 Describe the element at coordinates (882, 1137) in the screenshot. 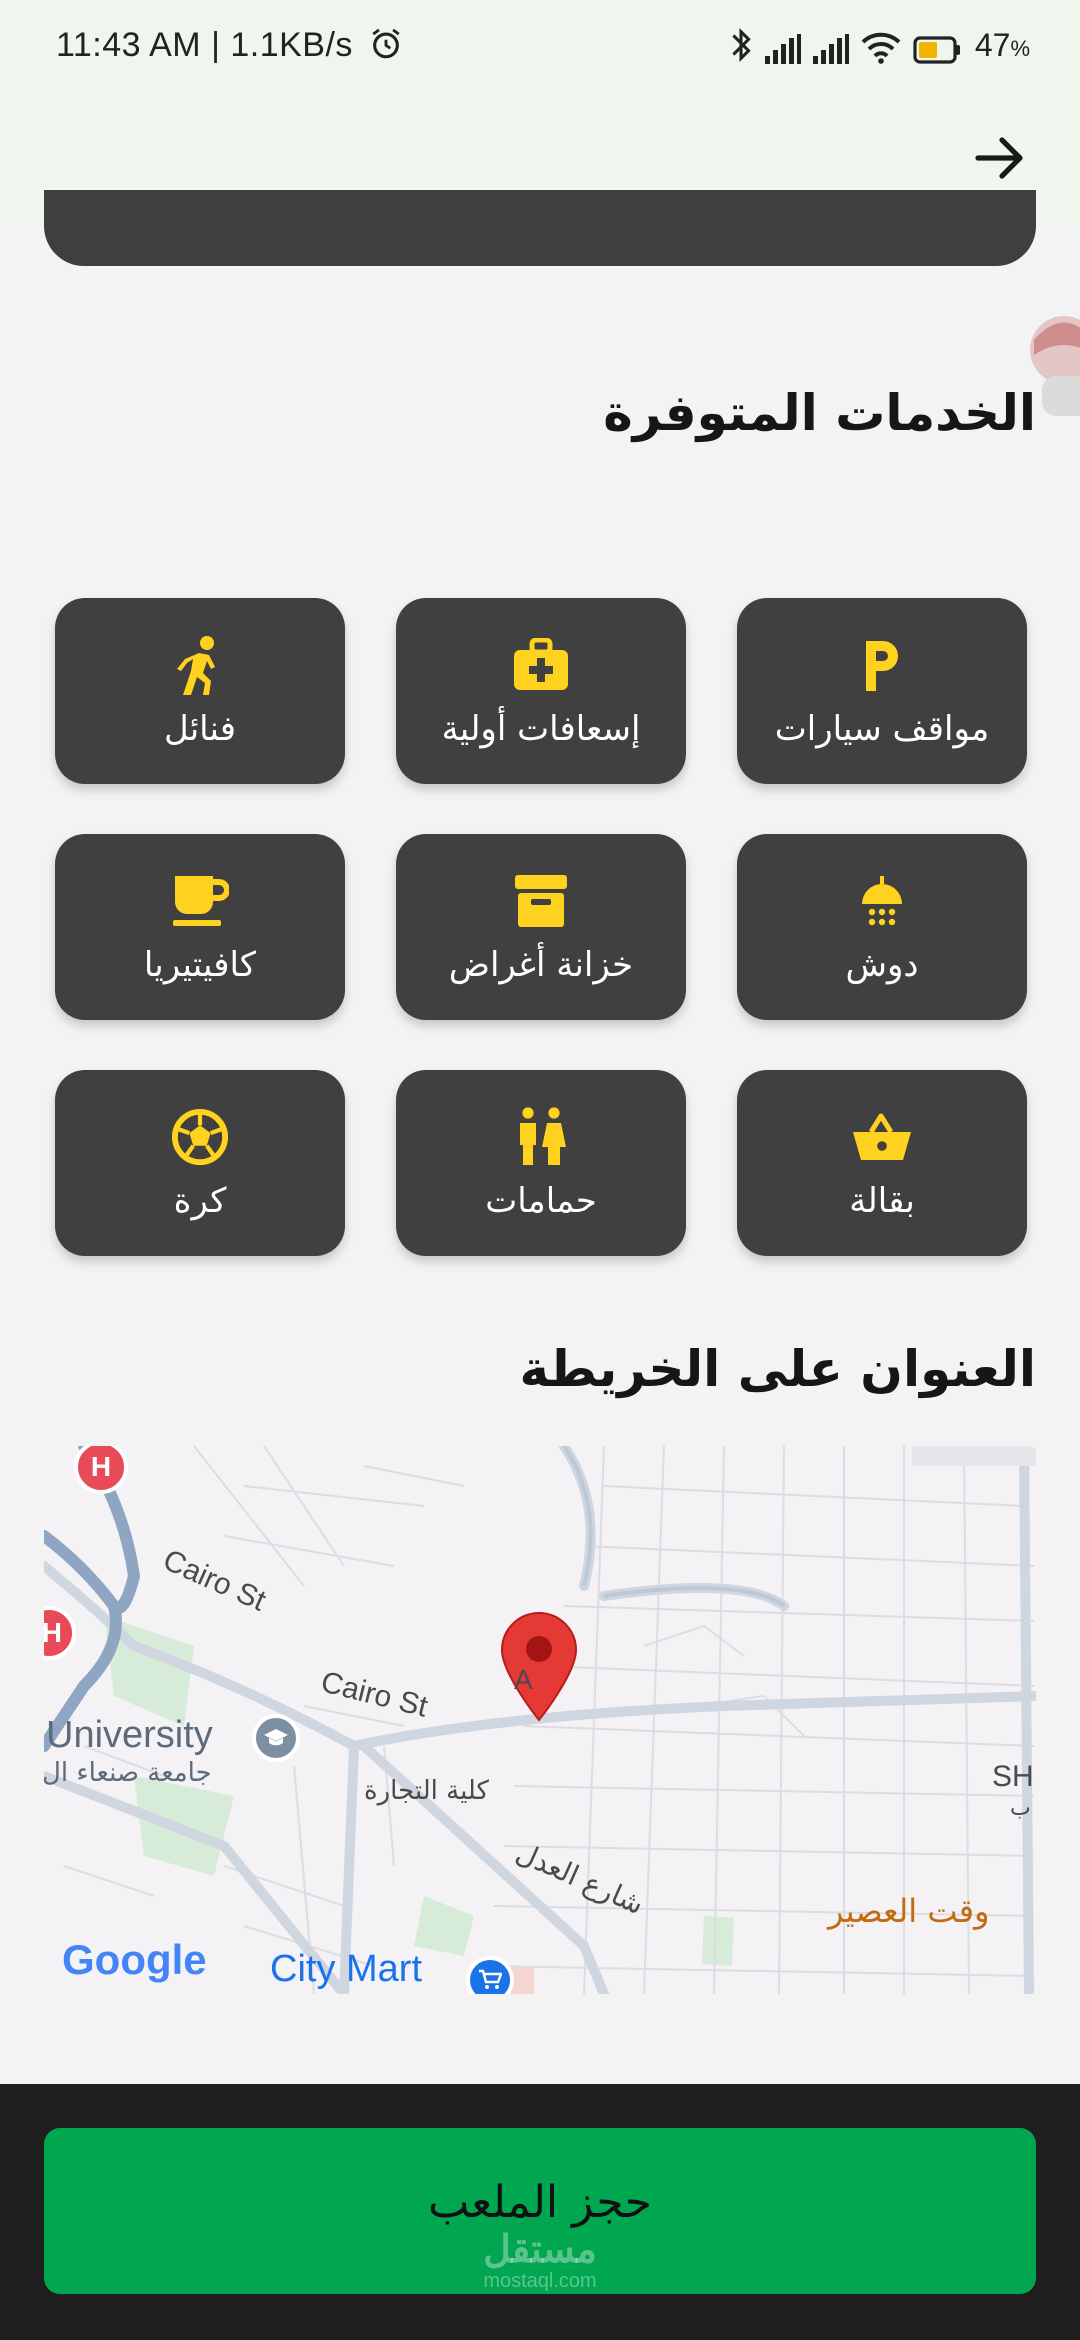

I see `basket-icon` at that location.